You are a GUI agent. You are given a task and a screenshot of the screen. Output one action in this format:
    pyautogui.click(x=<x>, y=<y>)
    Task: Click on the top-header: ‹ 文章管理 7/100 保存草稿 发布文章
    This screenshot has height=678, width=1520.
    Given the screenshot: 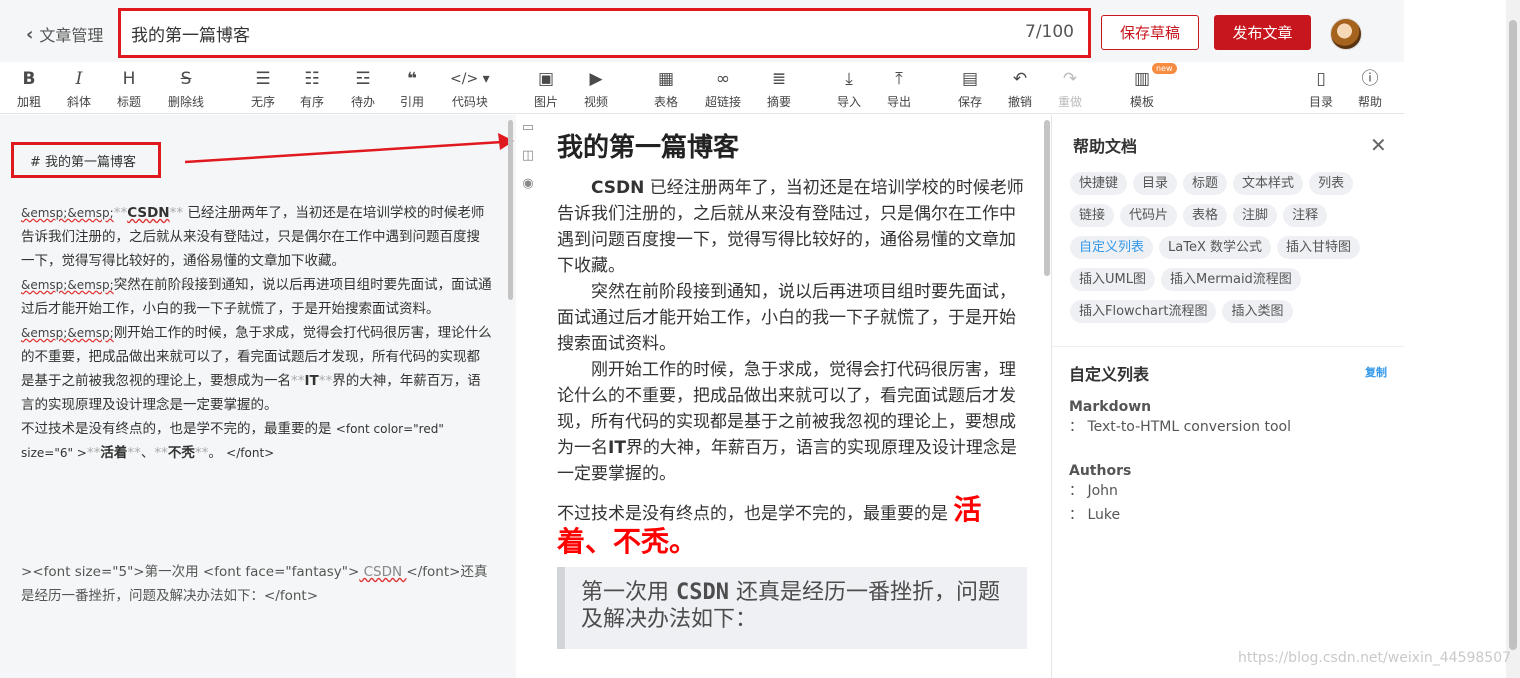 What is the action you would take?
    pyautogui.click(x=702, y=31)
    